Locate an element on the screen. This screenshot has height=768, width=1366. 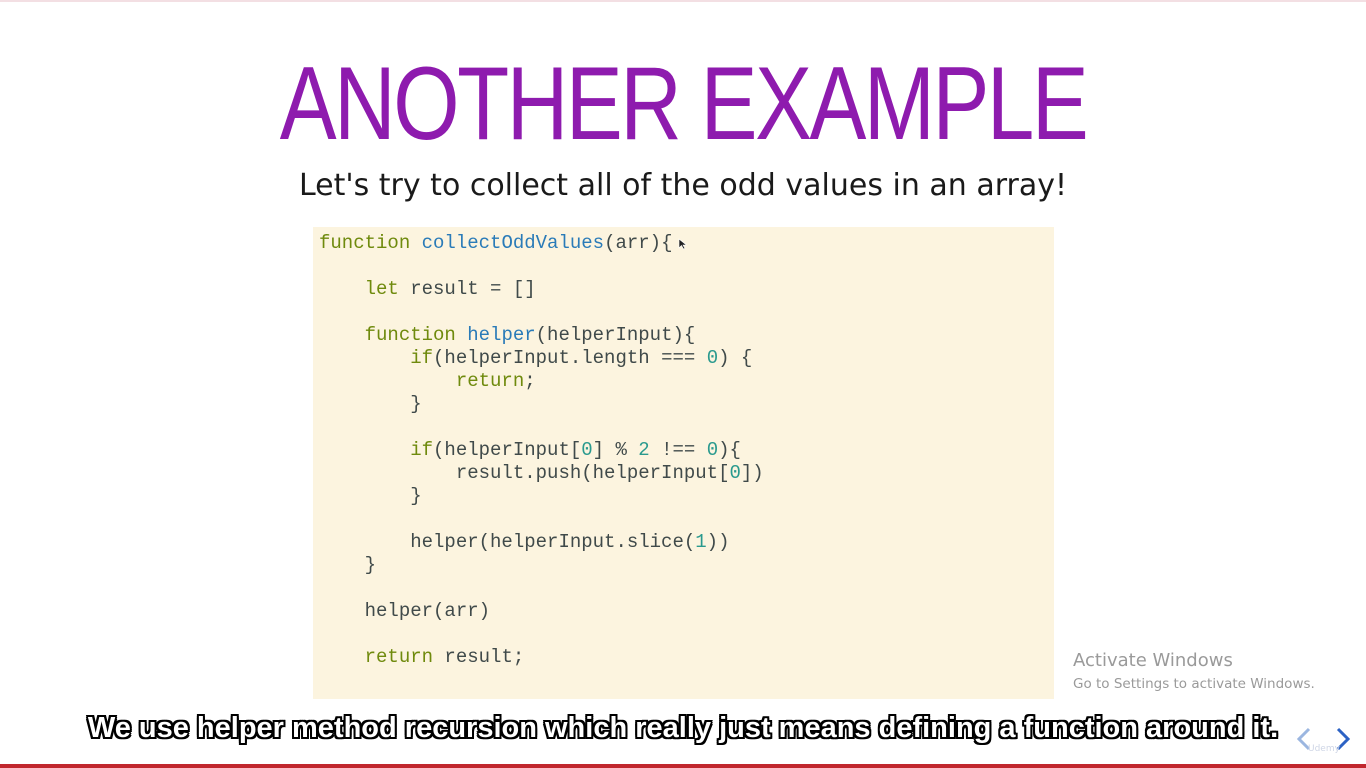
code-text: (helperInput.length === is located at coordinates (570, 358).